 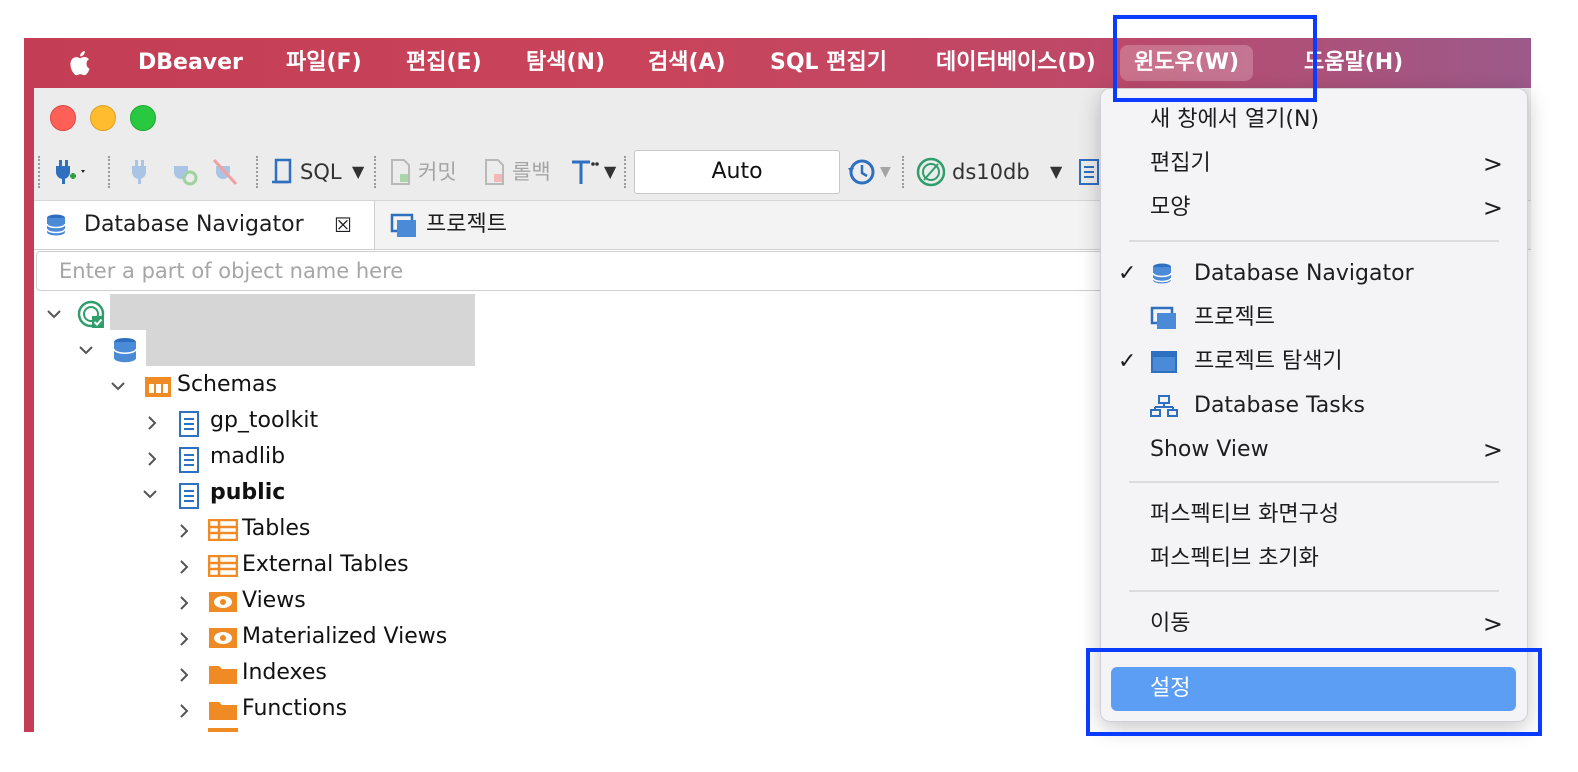 I want to click on menu-item-navigation: 이동 >, so click(x=1314, y=624).